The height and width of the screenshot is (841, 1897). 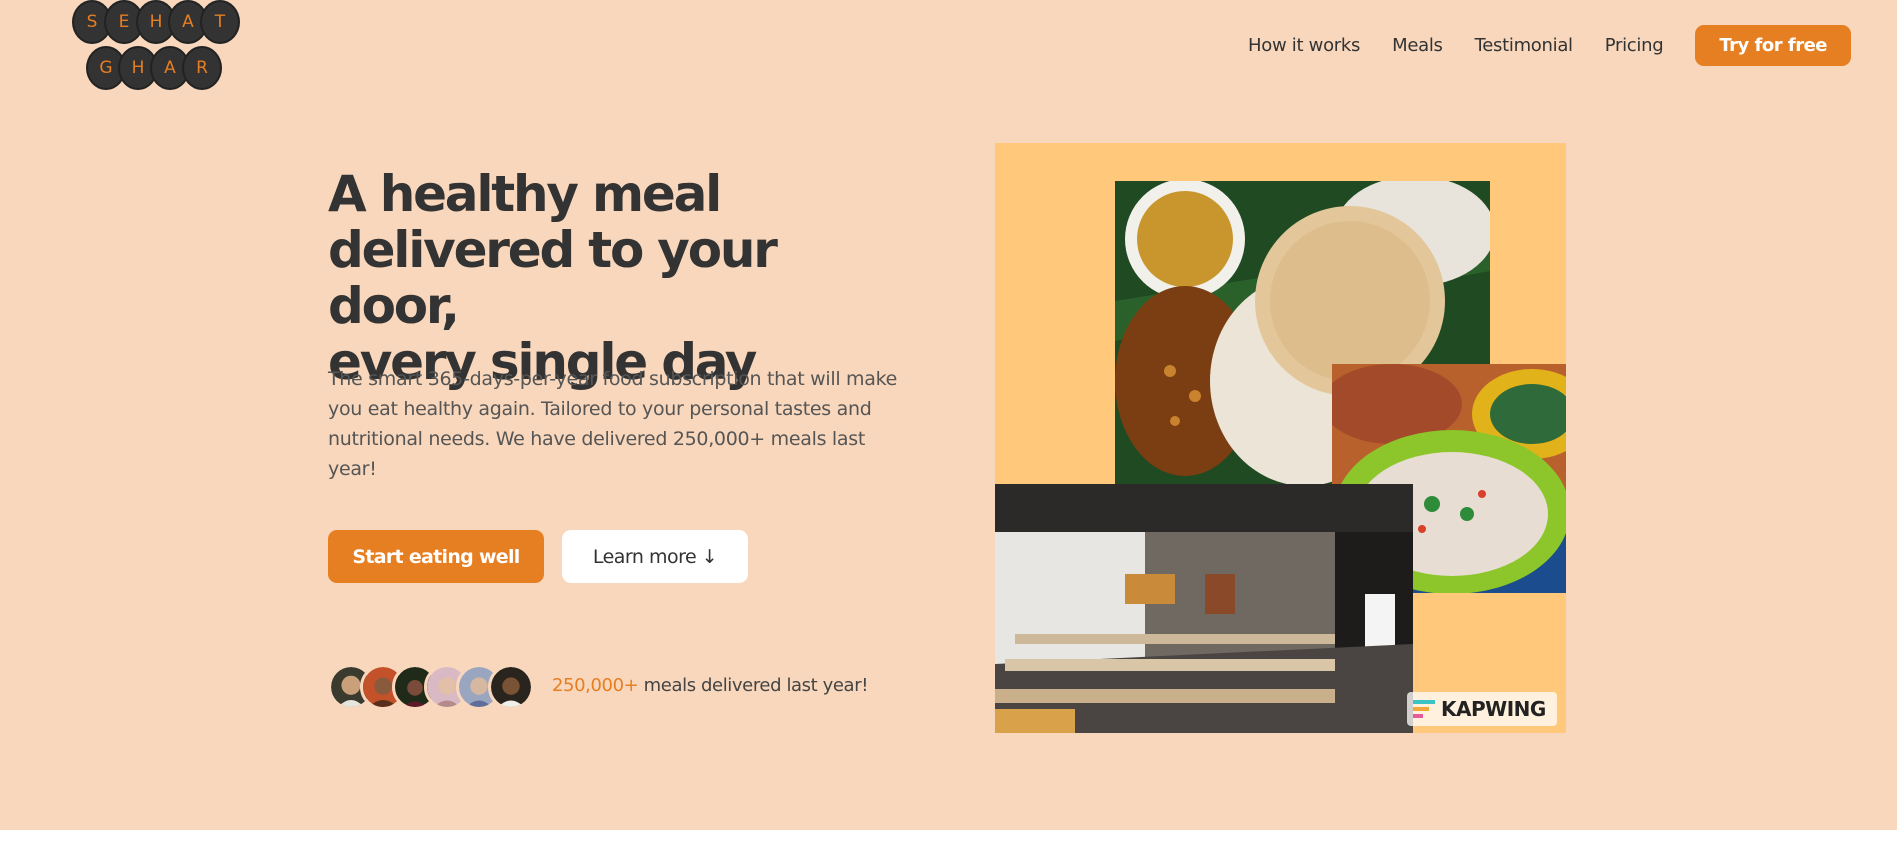 What do you see at coordinates (431, 687) in the screenshot?
I see `customer-avatars` at bounding box center [431, 687].